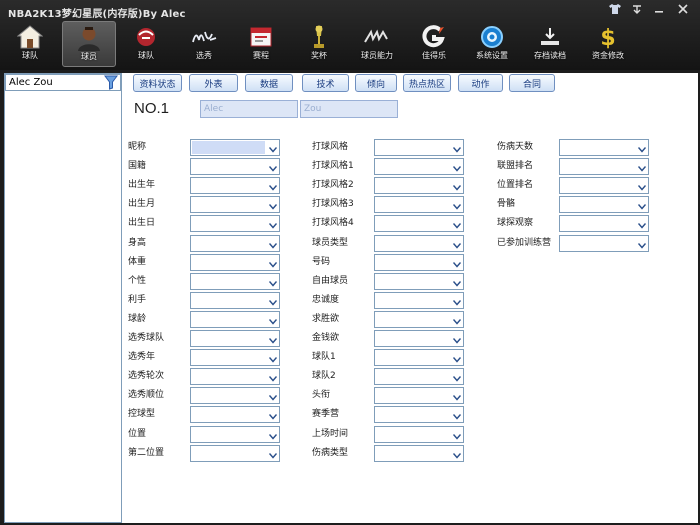  Describe the element at coordinates (349, 109) in the screenshot. I see `last-name-field: Zou` at that location.